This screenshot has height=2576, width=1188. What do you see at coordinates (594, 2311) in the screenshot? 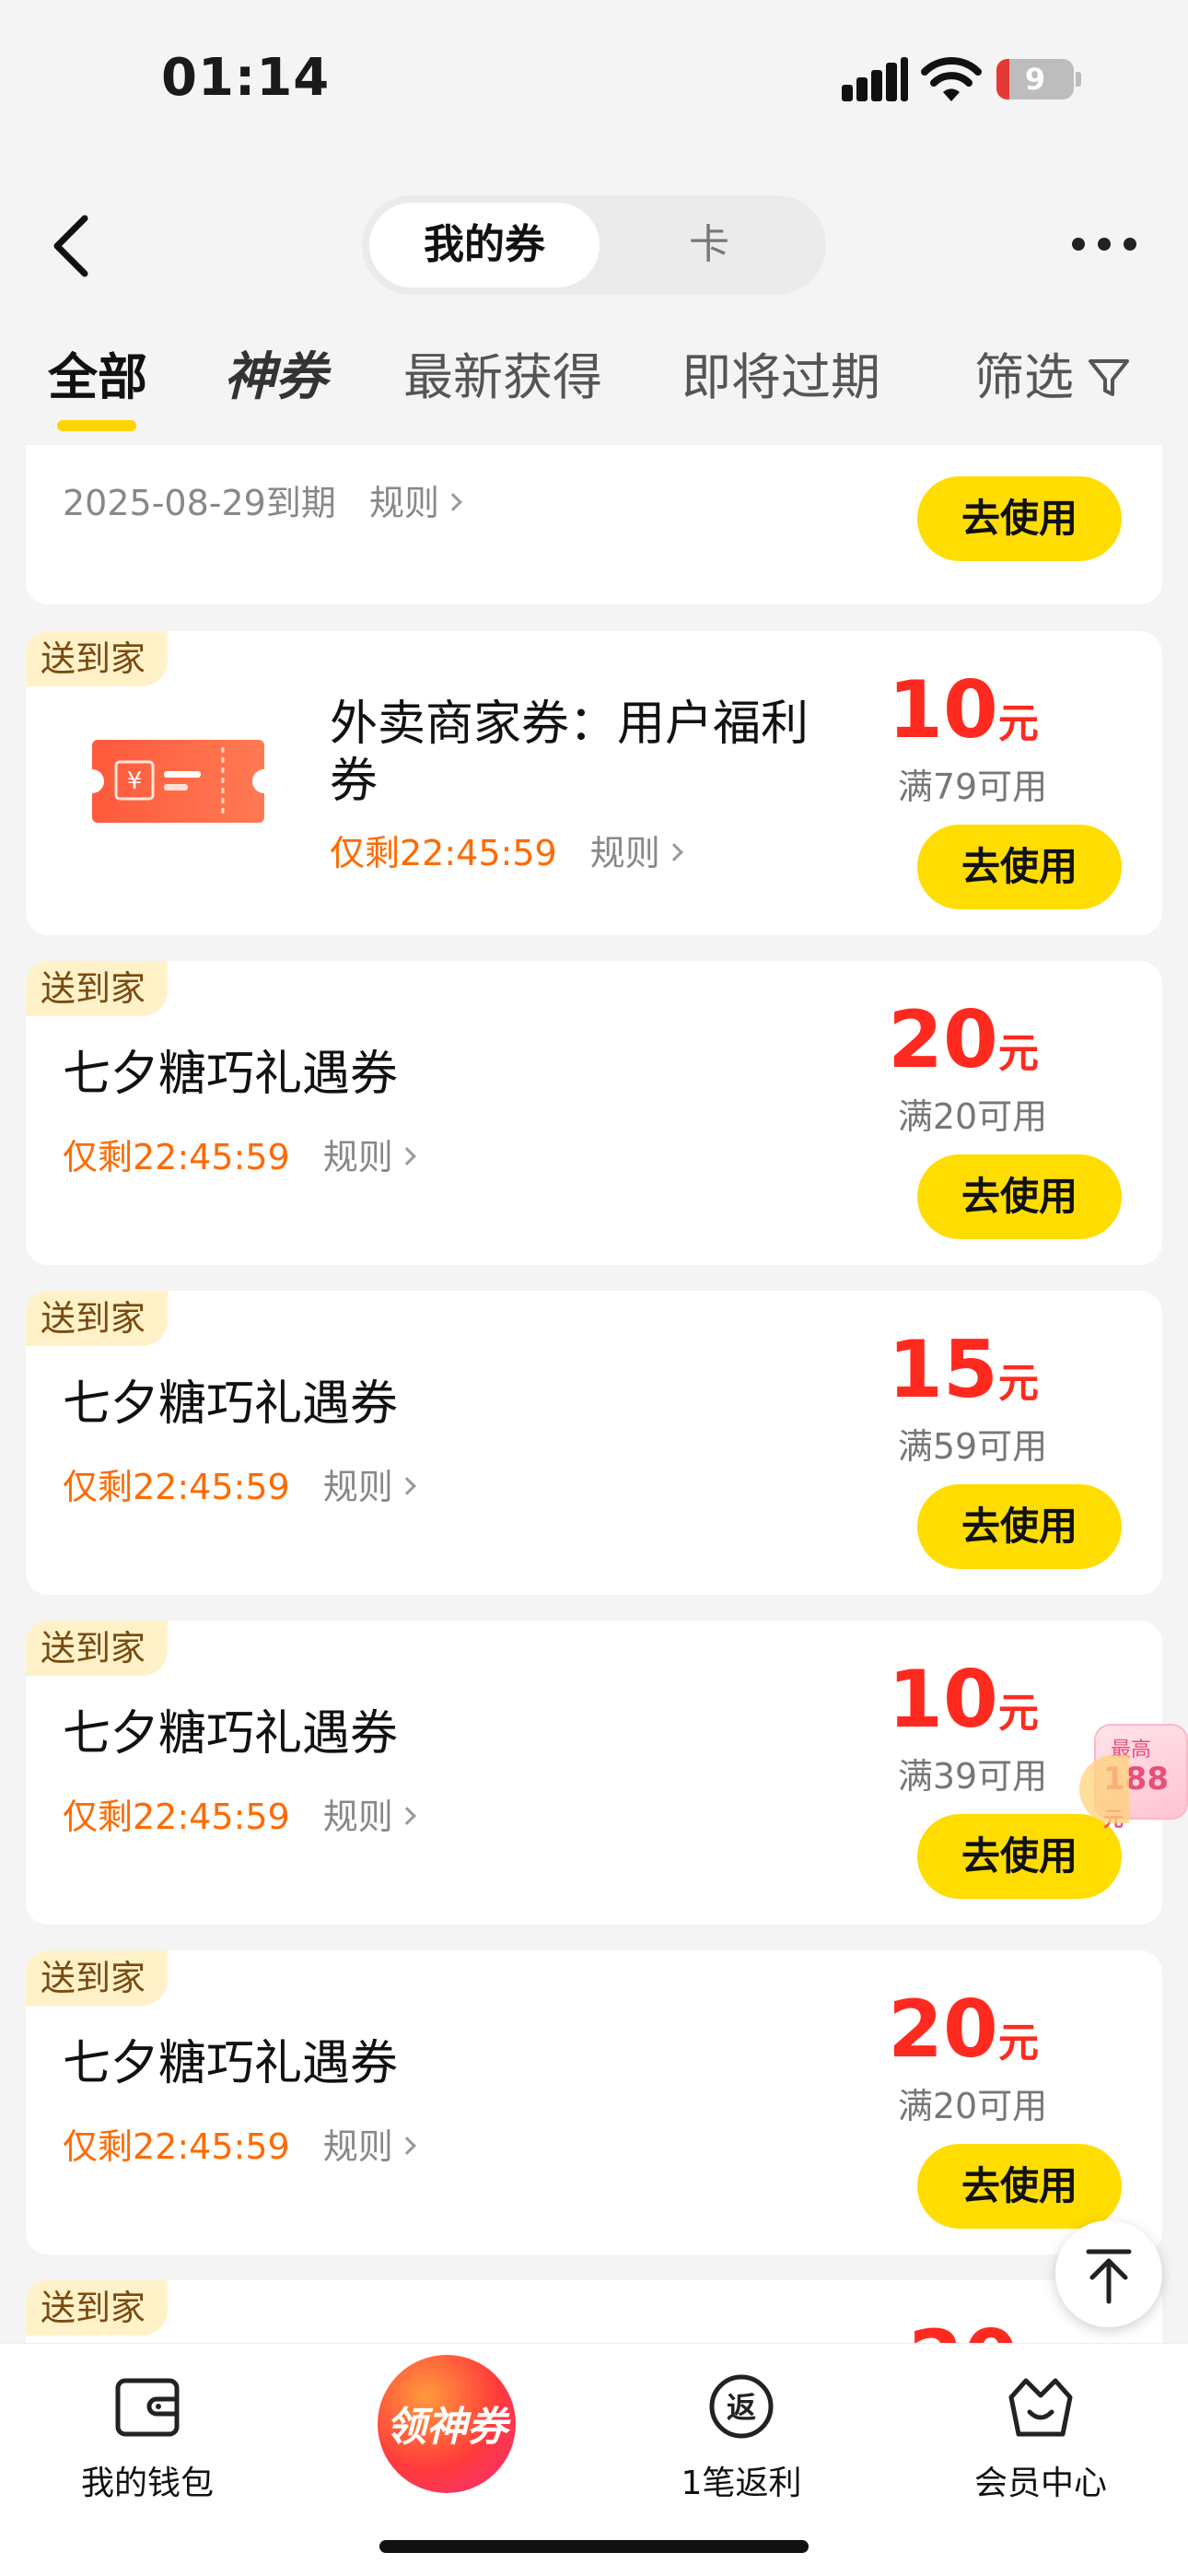
I see `coupon-card: 送到家 20` at bounding box center [594, 2311].